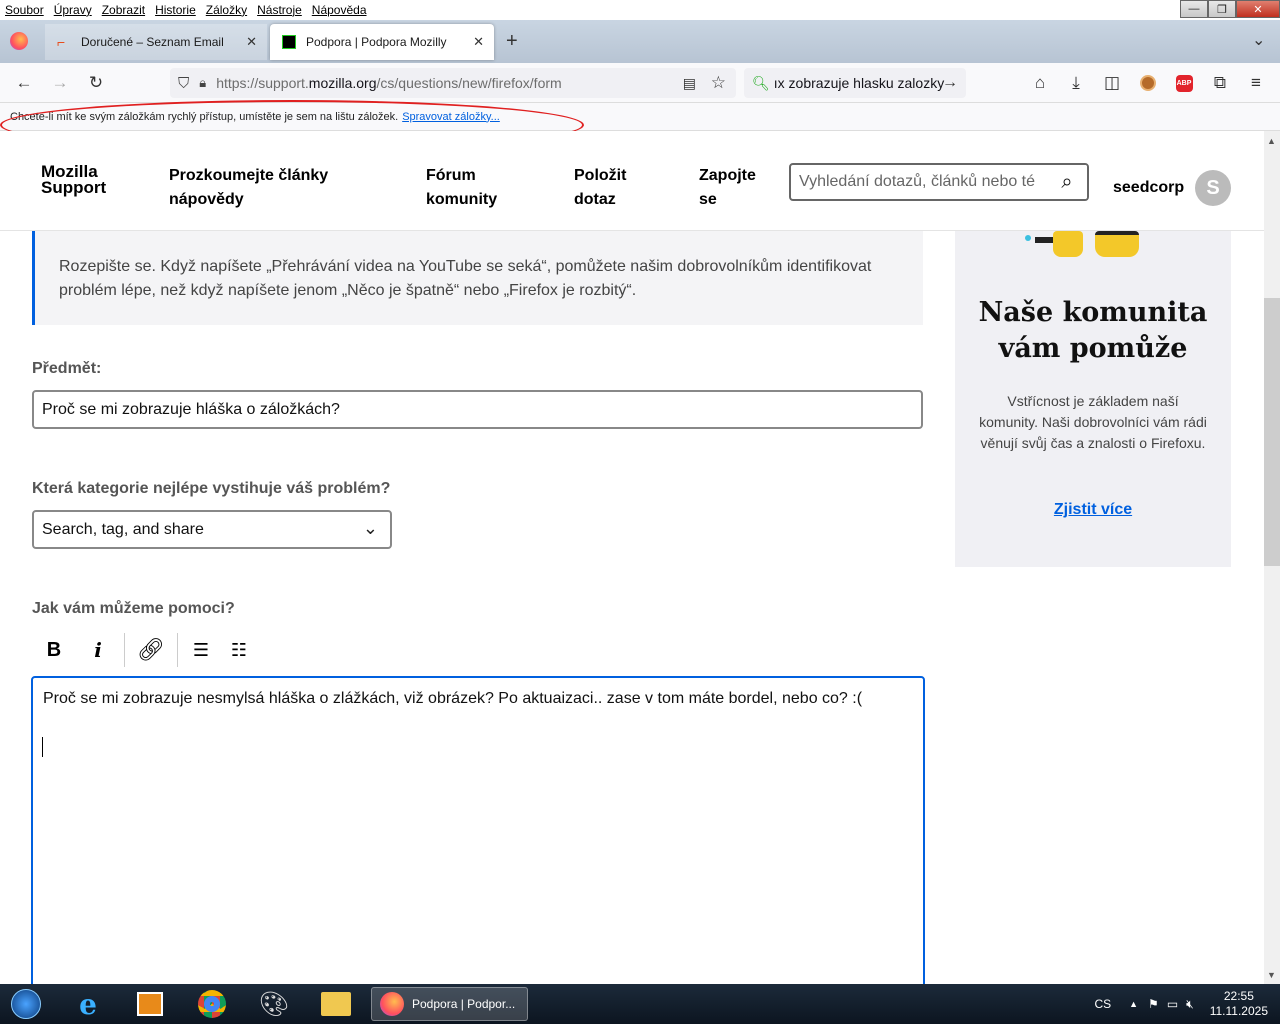 Image resolution: width=1280 pixels, height=1024 pixels. I want to click on new-tab-button: +, so click(512, 41).